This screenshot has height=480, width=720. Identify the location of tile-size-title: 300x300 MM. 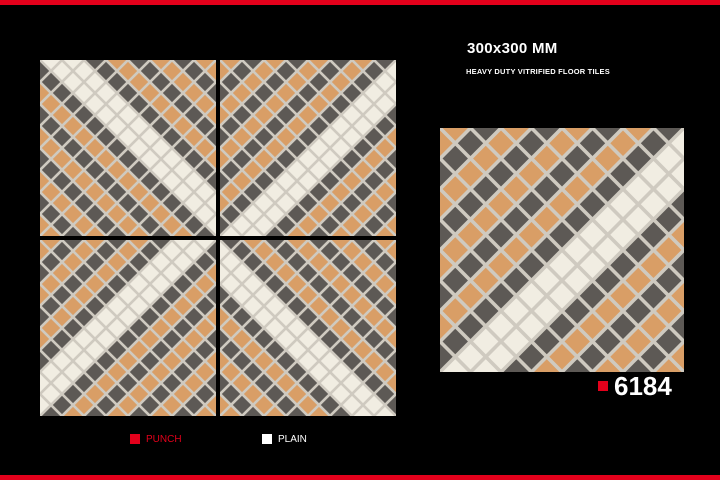
(512, 48).